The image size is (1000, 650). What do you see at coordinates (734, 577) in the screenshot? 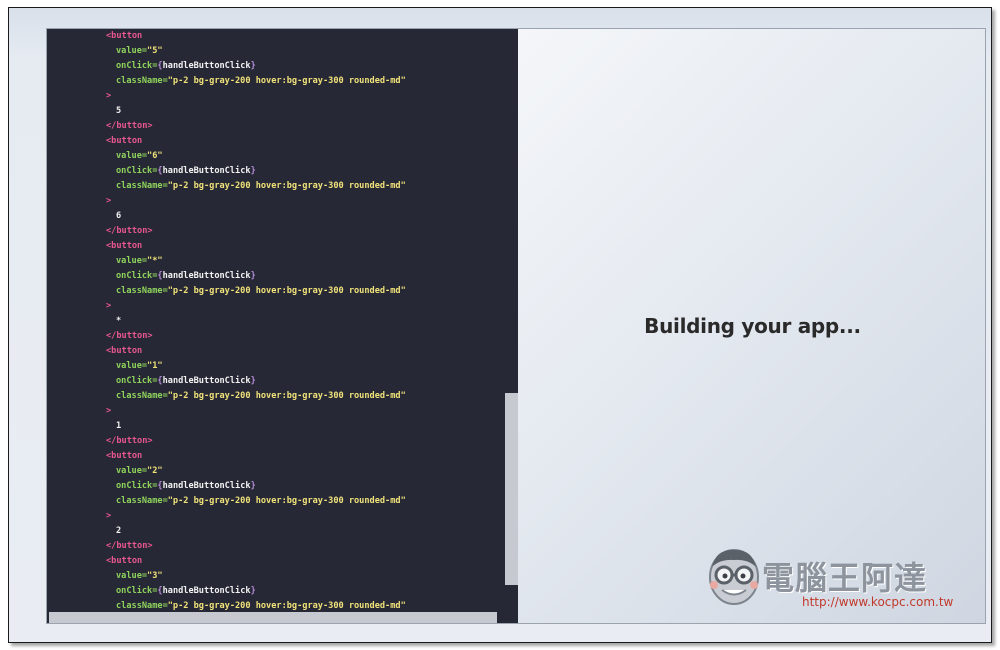
I see `glasses-face-icon` at bounding box center [734, 577].